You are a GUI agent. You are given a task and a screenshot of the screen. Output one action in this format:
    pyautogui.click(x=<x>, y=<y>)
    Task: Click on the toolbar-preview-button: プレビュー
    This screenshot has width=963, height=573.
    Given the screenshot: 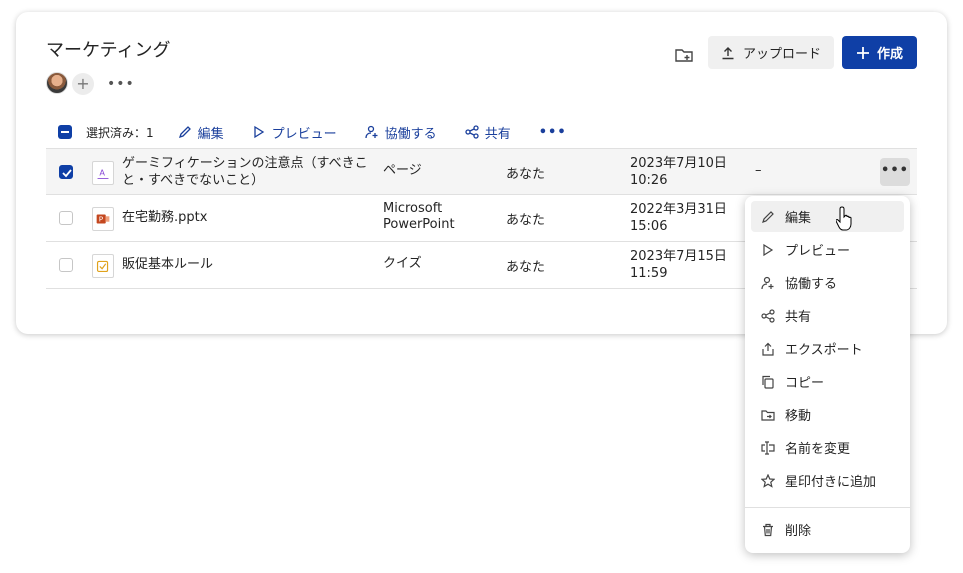 What is the action you would take?
    pyautogui.click(x=294, y=132)
    